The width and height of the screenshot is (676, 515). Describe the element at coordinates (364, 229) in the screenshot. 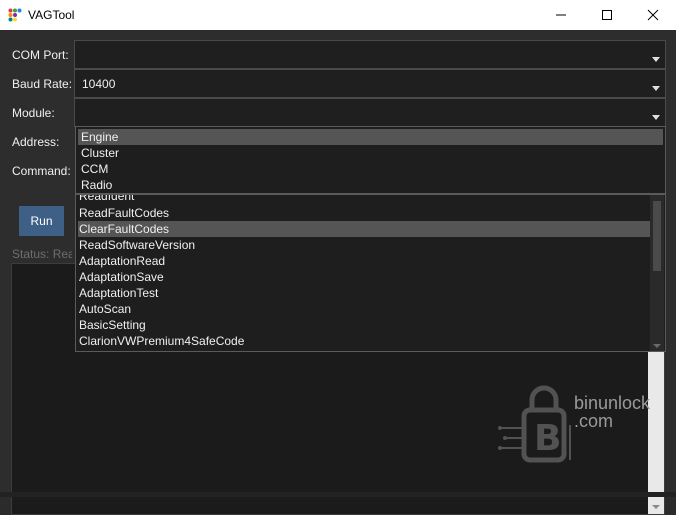

I see `command-option: ClearFaultCodes` at that location.